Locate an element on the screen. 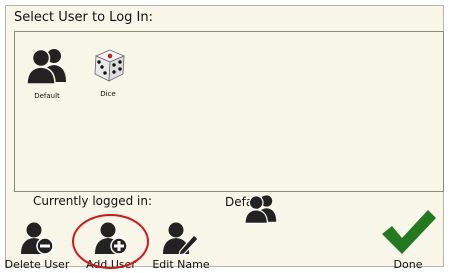 The height and width of the screenshot is (273, 451). delete-user-button: Delete User is located at coordinates (37, 246).